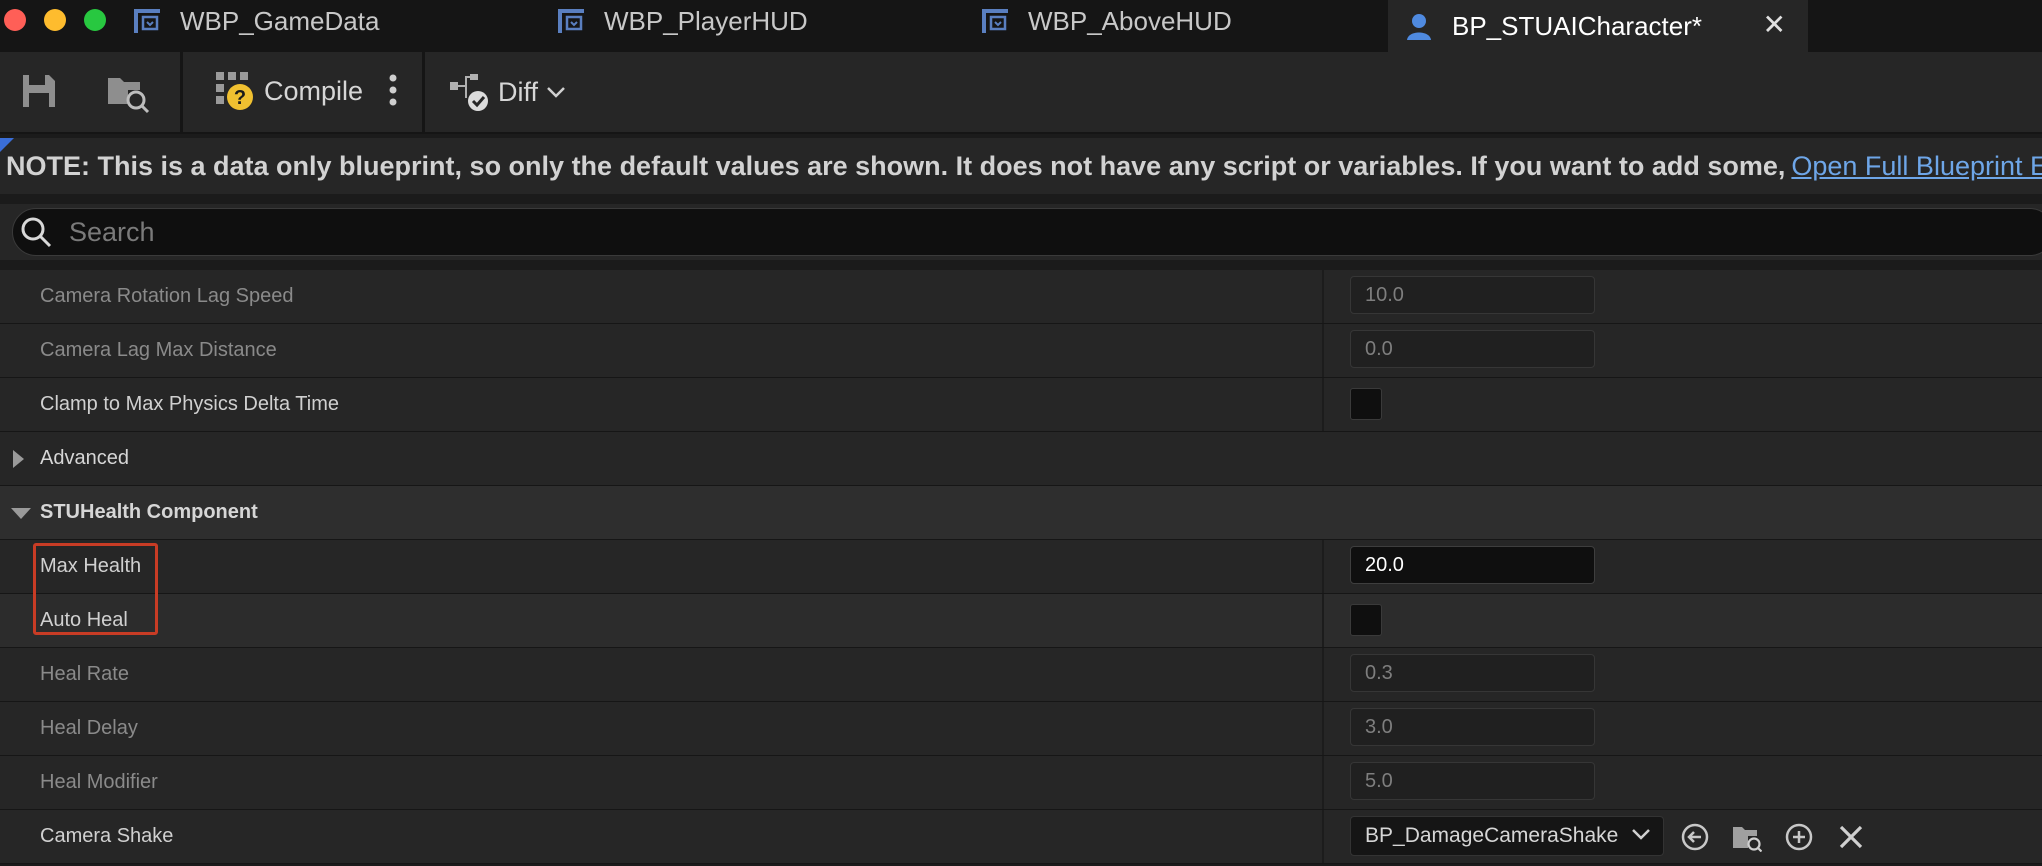 Image resolution: width=2042 pixels, height=866 pixels. What do you see at coordinates (1492, 835) in the screenshot?
I see `asset-name: BP_DamageCameraShake` at bounding box center [1492, 835].